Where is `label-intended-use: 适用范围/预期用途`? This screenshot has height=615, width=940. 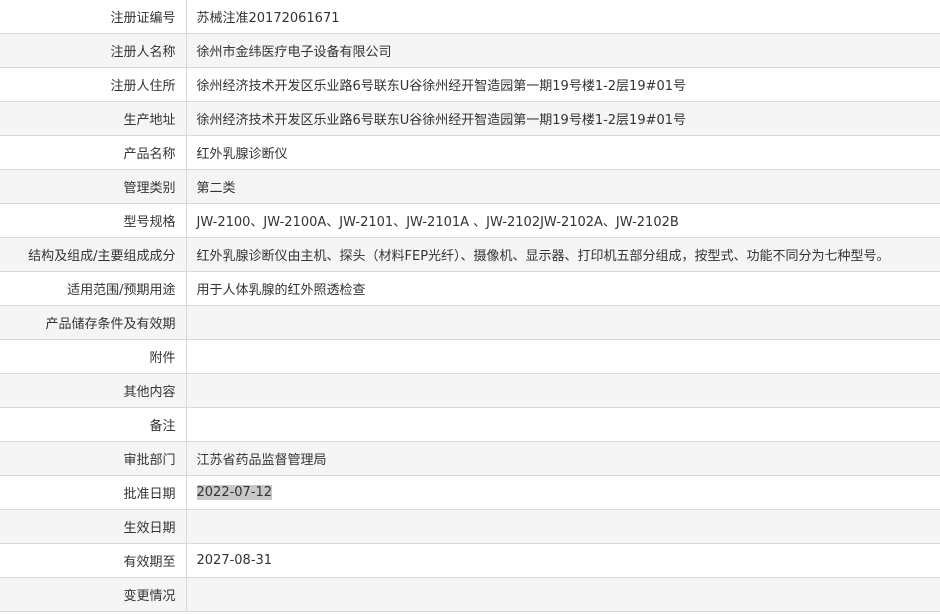 label-intended-use: 适用范围/预期用途 is located at coordinates (93, 288).